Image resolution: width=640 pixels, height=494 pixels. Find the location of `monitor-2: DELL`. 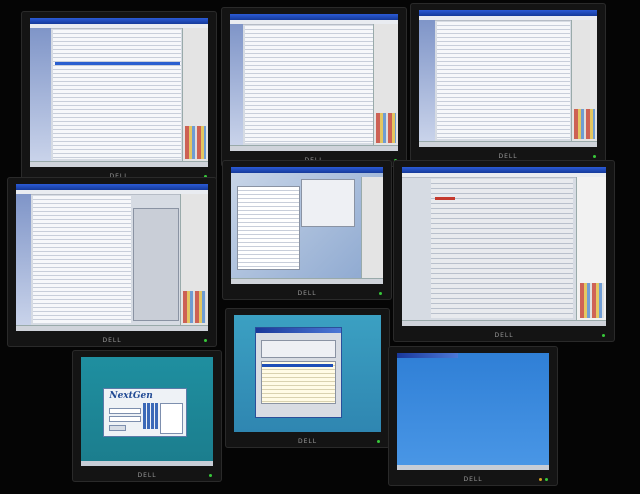

monitor-2: DELL is located at coordinates (314, 87).